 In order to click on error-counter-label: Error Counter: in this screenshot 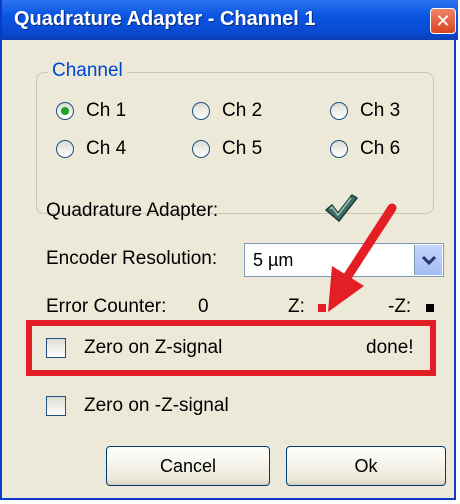, I will do `click(106, 306)`.